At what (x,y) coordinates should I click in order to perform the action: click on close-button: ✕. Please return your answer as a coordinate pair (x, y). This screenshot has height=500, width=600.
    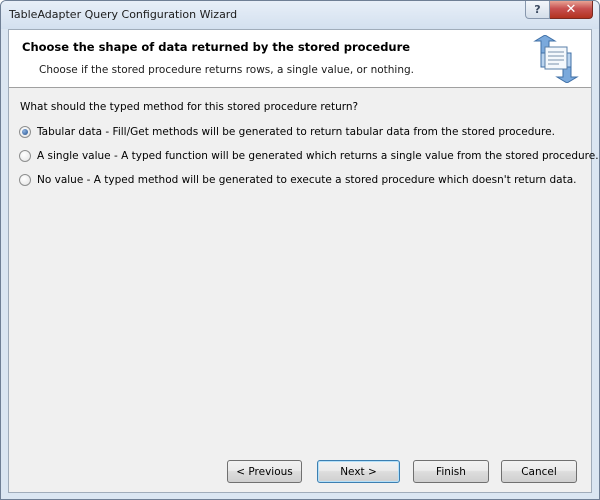
    Looking at the image, I should click on (571, 10).